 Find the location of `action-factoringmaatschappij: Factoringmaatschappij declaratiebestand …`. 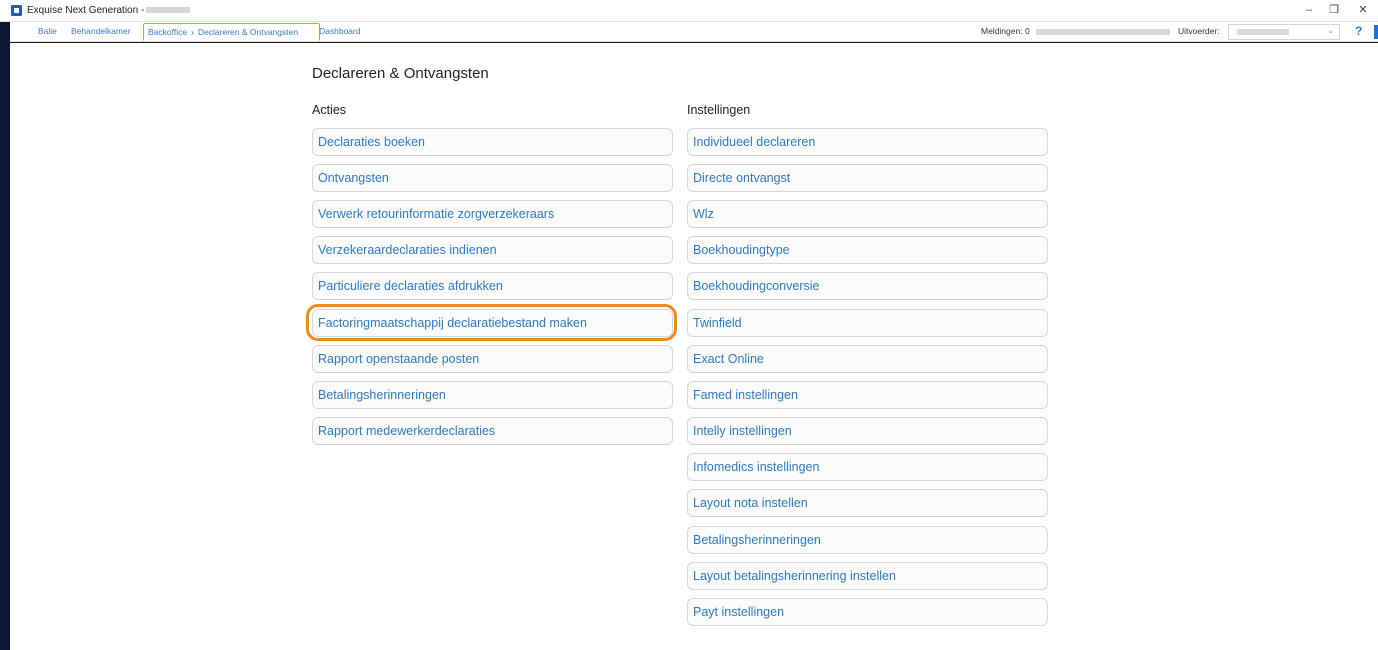

action-factoringmaatschappij: Factoringmaatschappij declaratiebestand … is located at coordinates (492, 323).